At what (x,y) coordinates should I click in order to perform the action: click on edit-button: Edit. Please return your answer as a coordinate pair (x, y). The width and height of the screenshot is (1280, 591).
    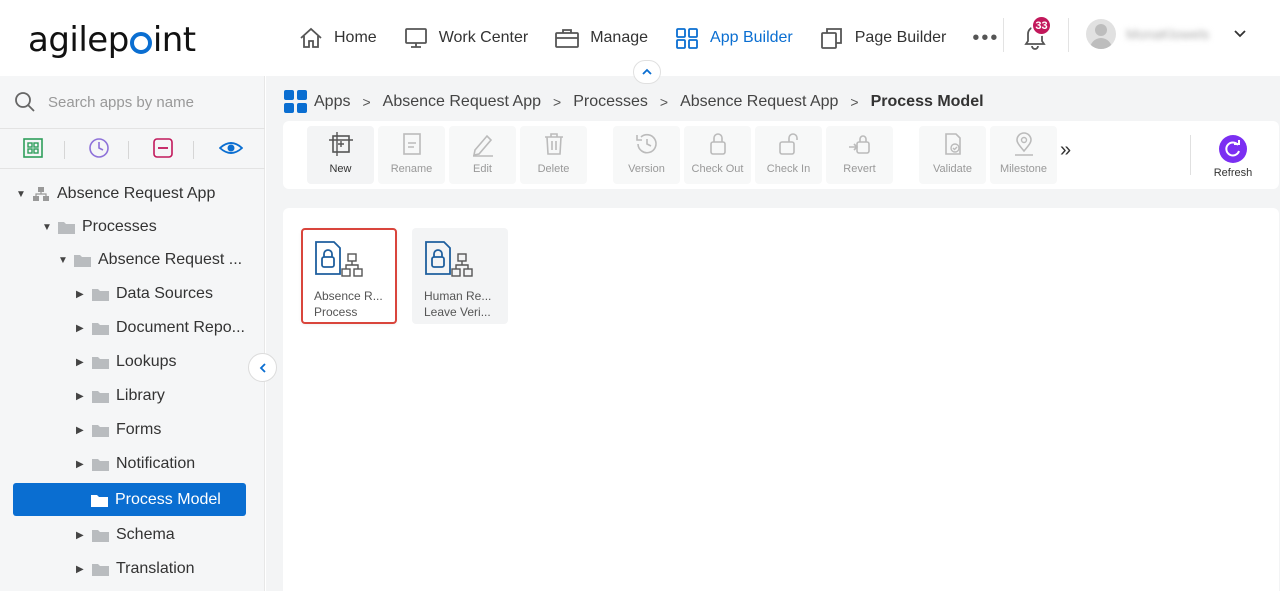
    Looking at the image, I should click on (482, 155).